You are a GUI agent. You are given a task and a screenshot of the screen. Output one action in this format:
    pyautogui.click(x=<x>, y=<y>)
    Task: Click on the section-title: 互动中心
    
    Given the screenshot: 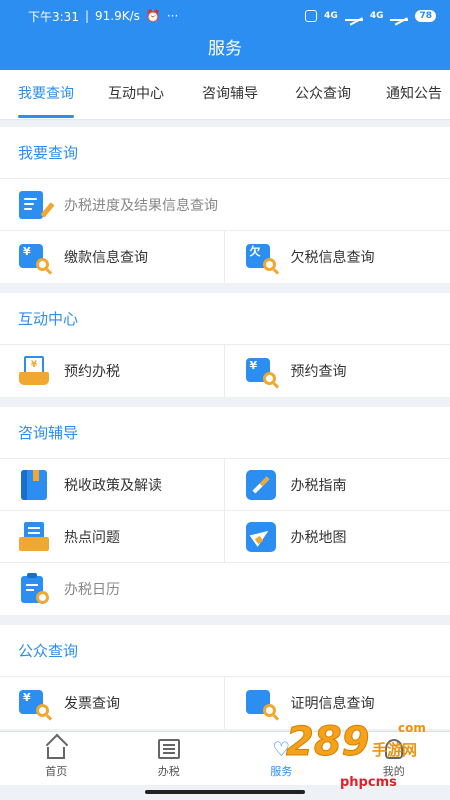 What is the action you would take?
    pyautogui.click(x=225, y=319)
    